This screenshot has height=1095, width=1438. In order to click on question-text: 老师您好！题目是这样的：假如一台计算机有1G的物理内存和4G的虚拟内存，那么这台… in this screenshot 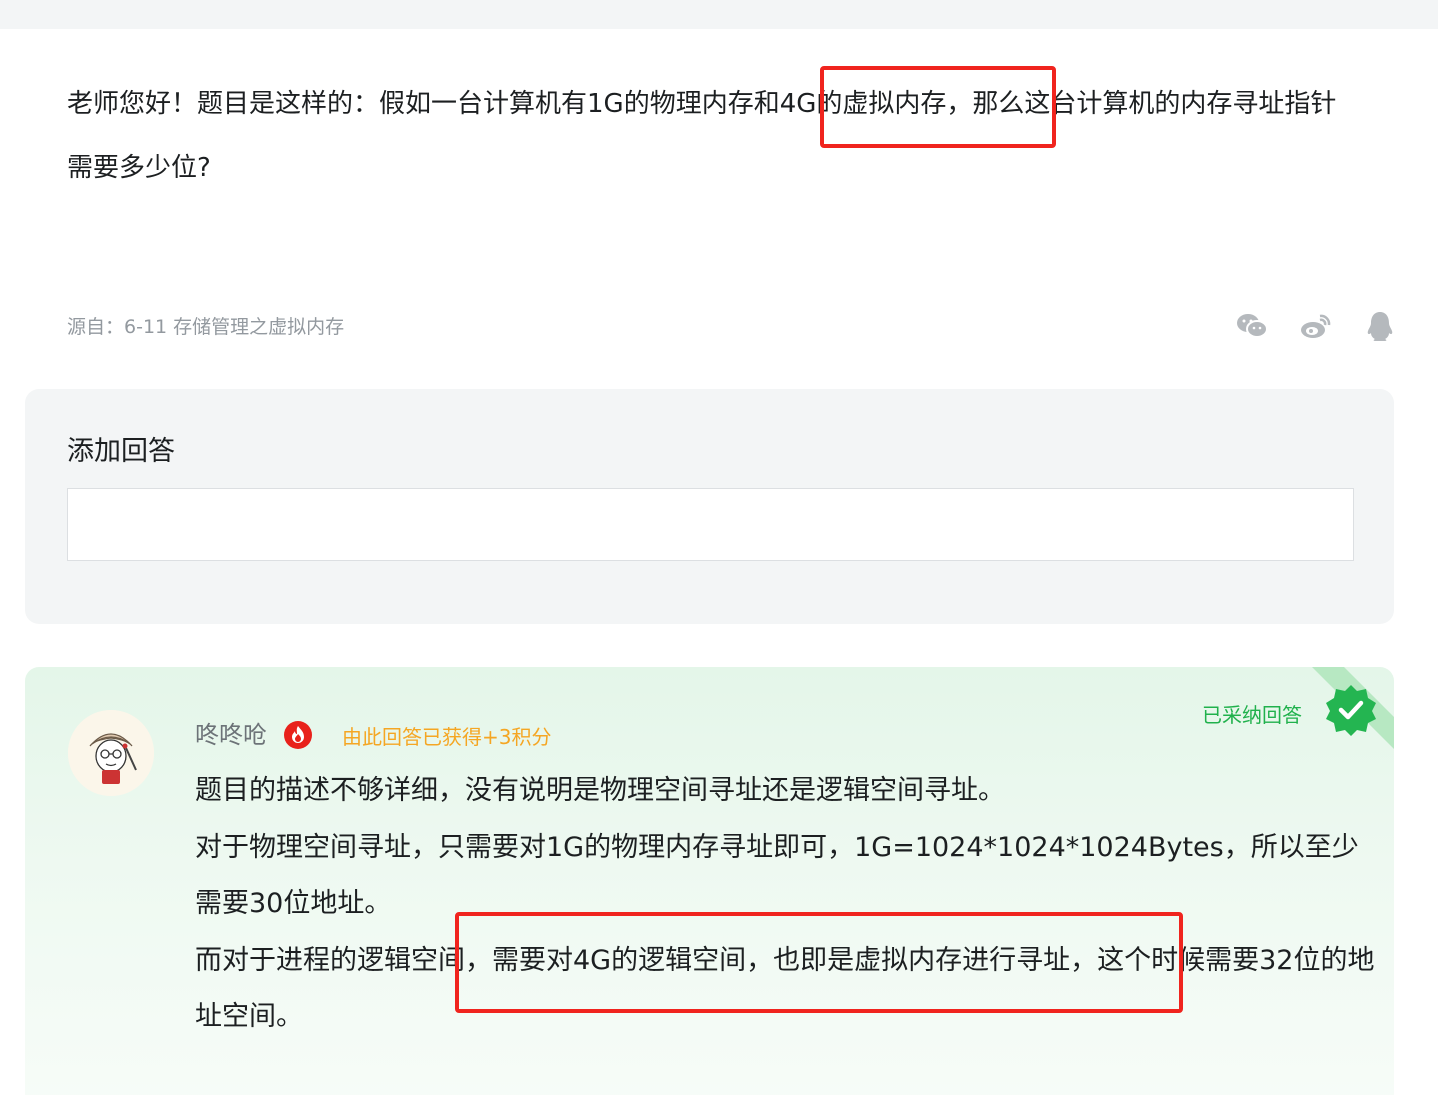, I will do `click(702, 136)`.